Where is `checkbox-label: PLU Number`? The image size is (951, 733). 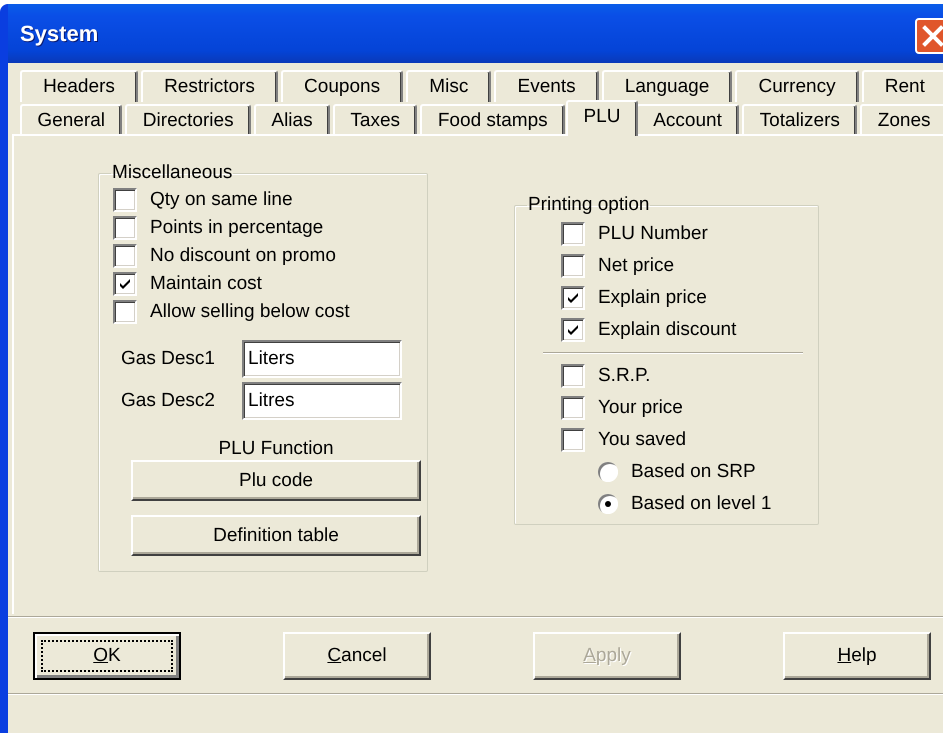
checkbox-label: PLU Number is located at coordinates (653, 234).